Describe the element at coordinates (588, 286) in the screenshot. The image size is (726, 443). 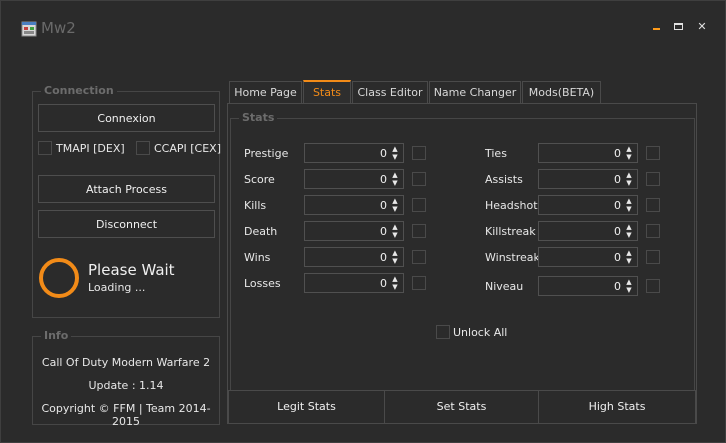
I see `stat-niveau-input: 0 ▲ ▼` at that location.